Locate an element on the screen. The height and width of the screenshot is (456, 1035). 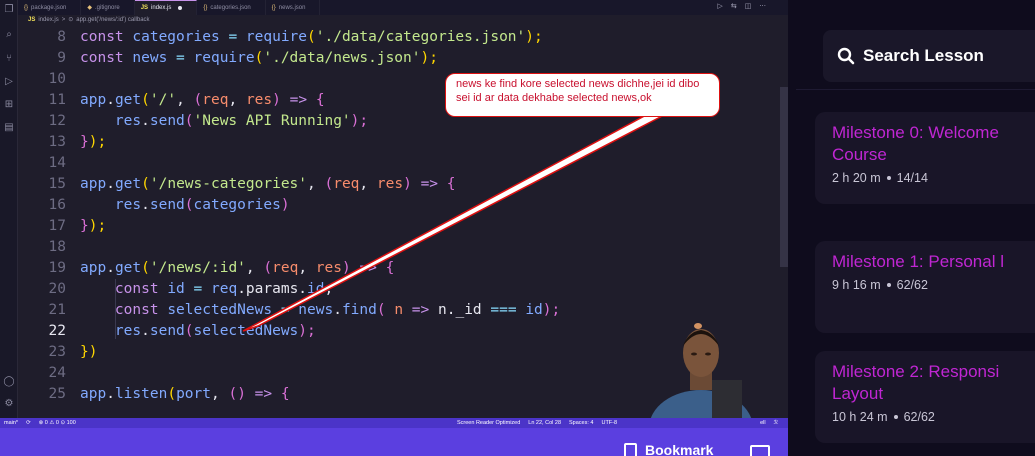
milestone-duration: 9 h 16 m is located at coordinates (856, 285).